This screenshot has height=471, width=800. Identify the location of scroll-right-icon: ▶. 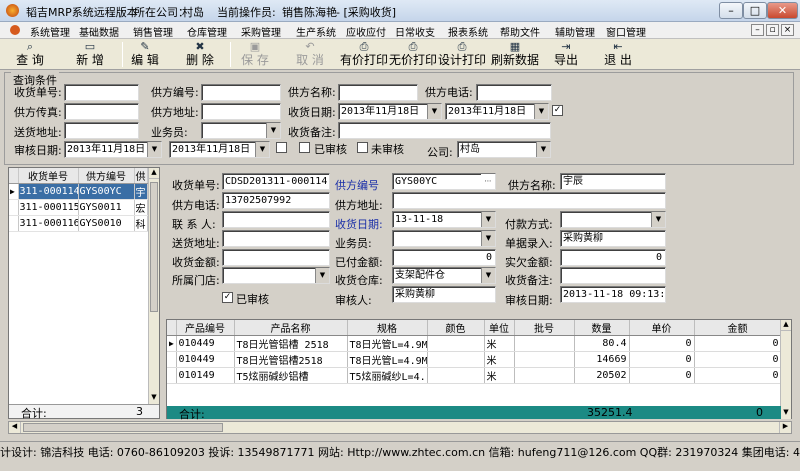
(785, 427).